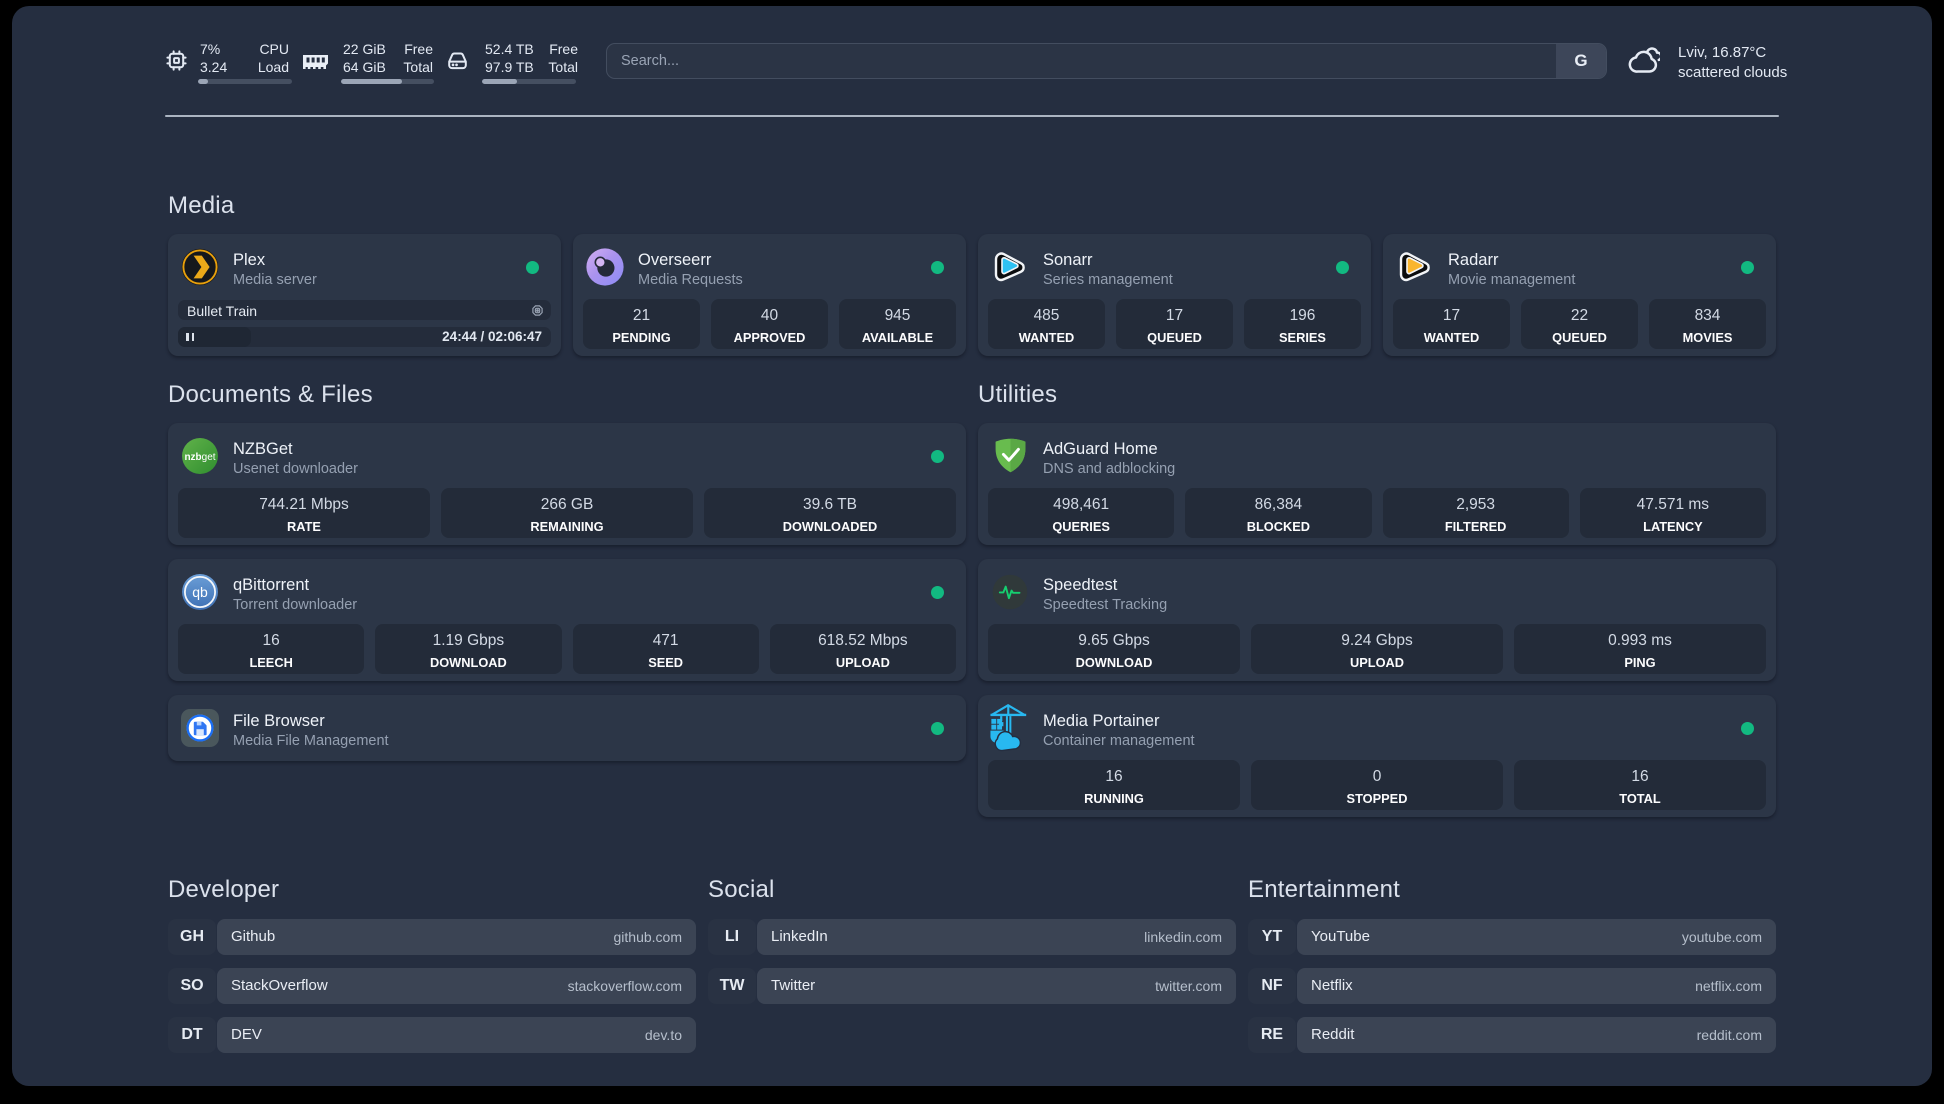 The image size is (1944, 1104). What do you see at coordinates (200, 592) in the screenshot?
I see `svg-text: qb` at bounding box center [200, 592].